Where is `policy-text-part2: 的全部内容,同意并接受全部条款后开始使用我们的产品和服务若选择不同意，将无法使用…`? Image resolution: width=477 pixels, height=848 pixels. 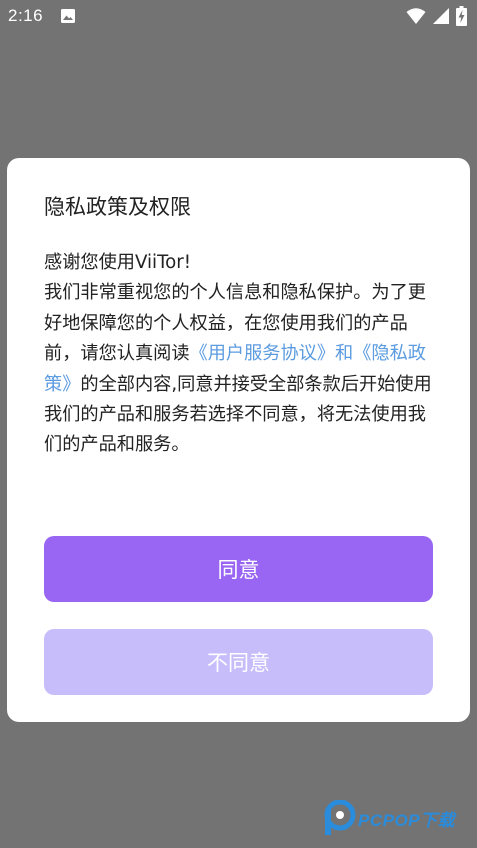 policy-text-part2: 的全部内容,同意并接受全部条款后开始使用我们的产品和服务若选择不同意，将无法使用… is located at coordinates (238, 414).